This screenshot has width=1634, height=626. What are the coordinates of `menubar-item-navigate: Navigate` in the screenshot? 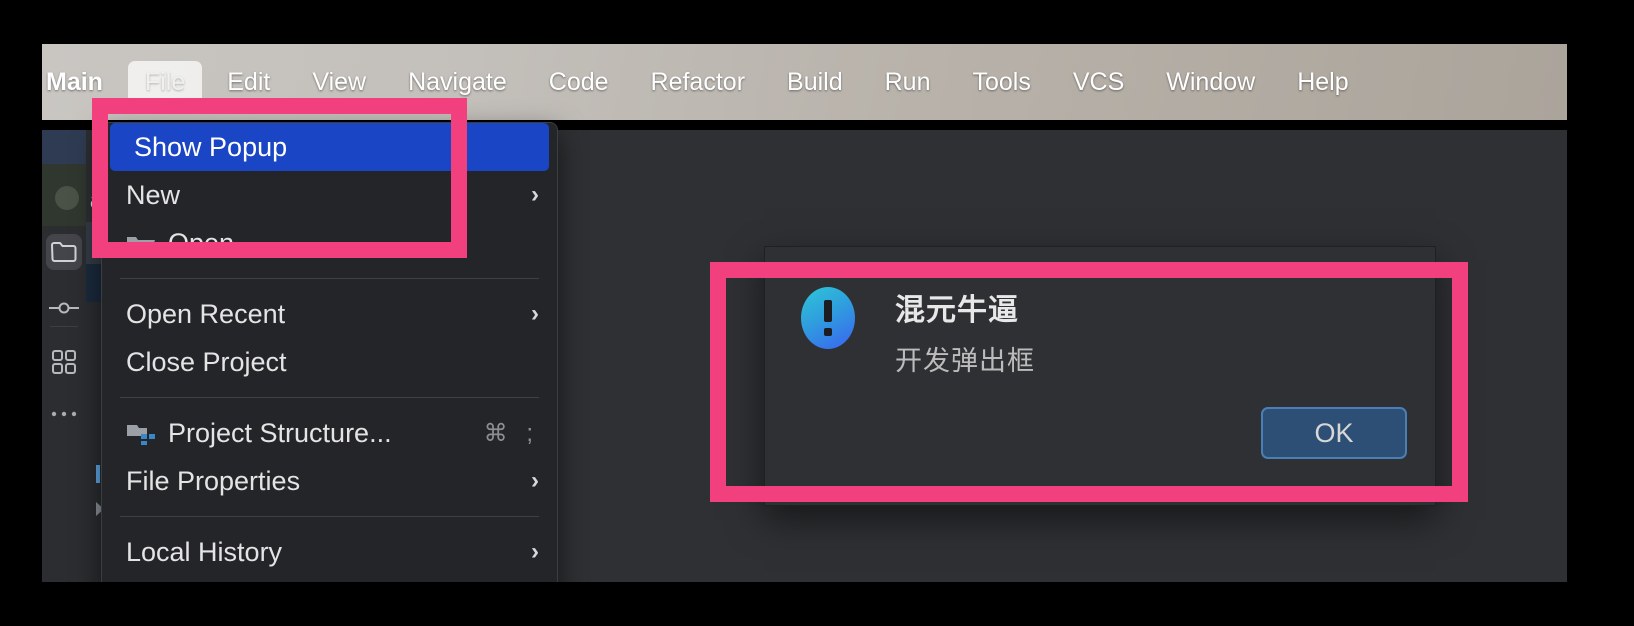 It's located at (457, 82).